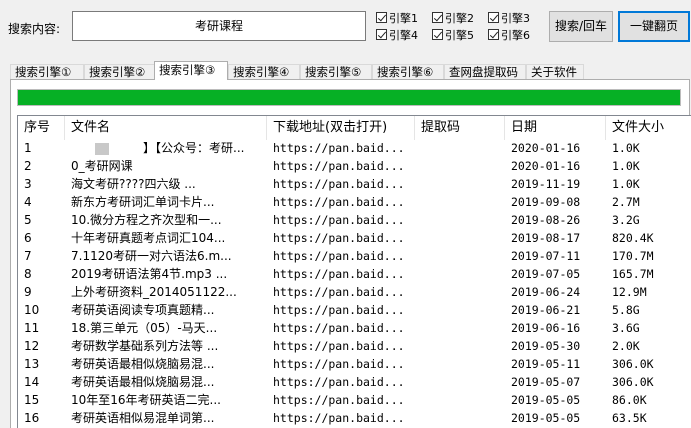  What do you see at coordinates (47, 71) in the screenshot?
I see `tab-engine-1: 搜索引擎①` at bounding box center [47, 71].